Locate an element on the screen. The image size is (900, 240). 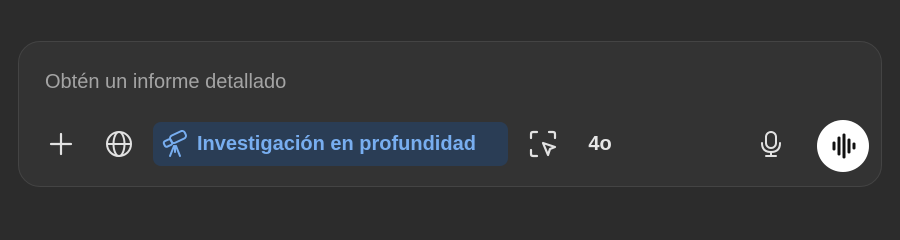
web-search-button is located at coordinates (119, 144).